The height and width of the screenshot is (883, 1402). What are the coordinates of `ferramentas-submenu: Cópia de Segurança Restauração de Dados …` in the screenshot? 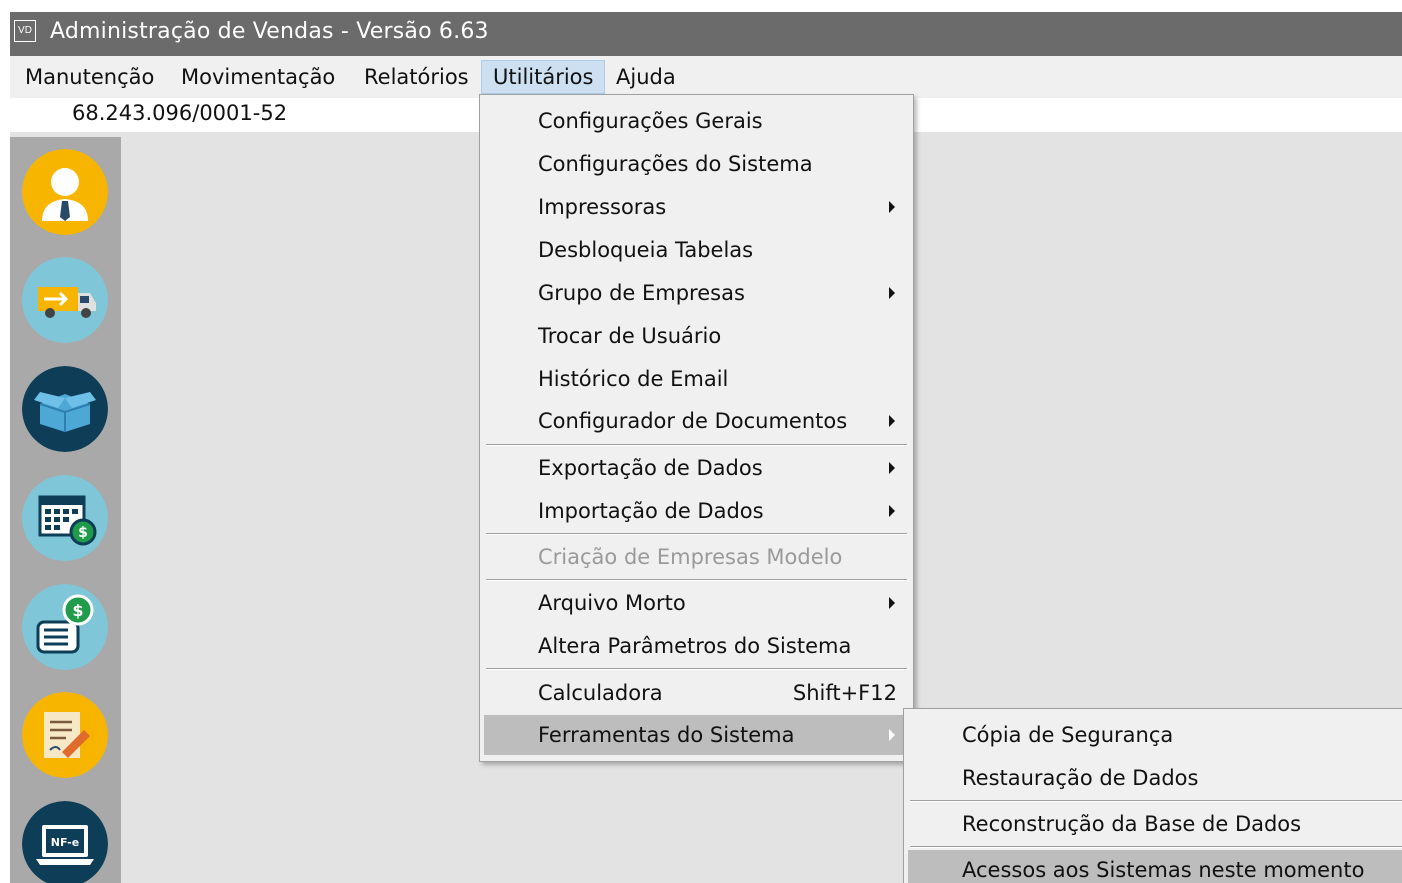 It's located at (1152, 795).